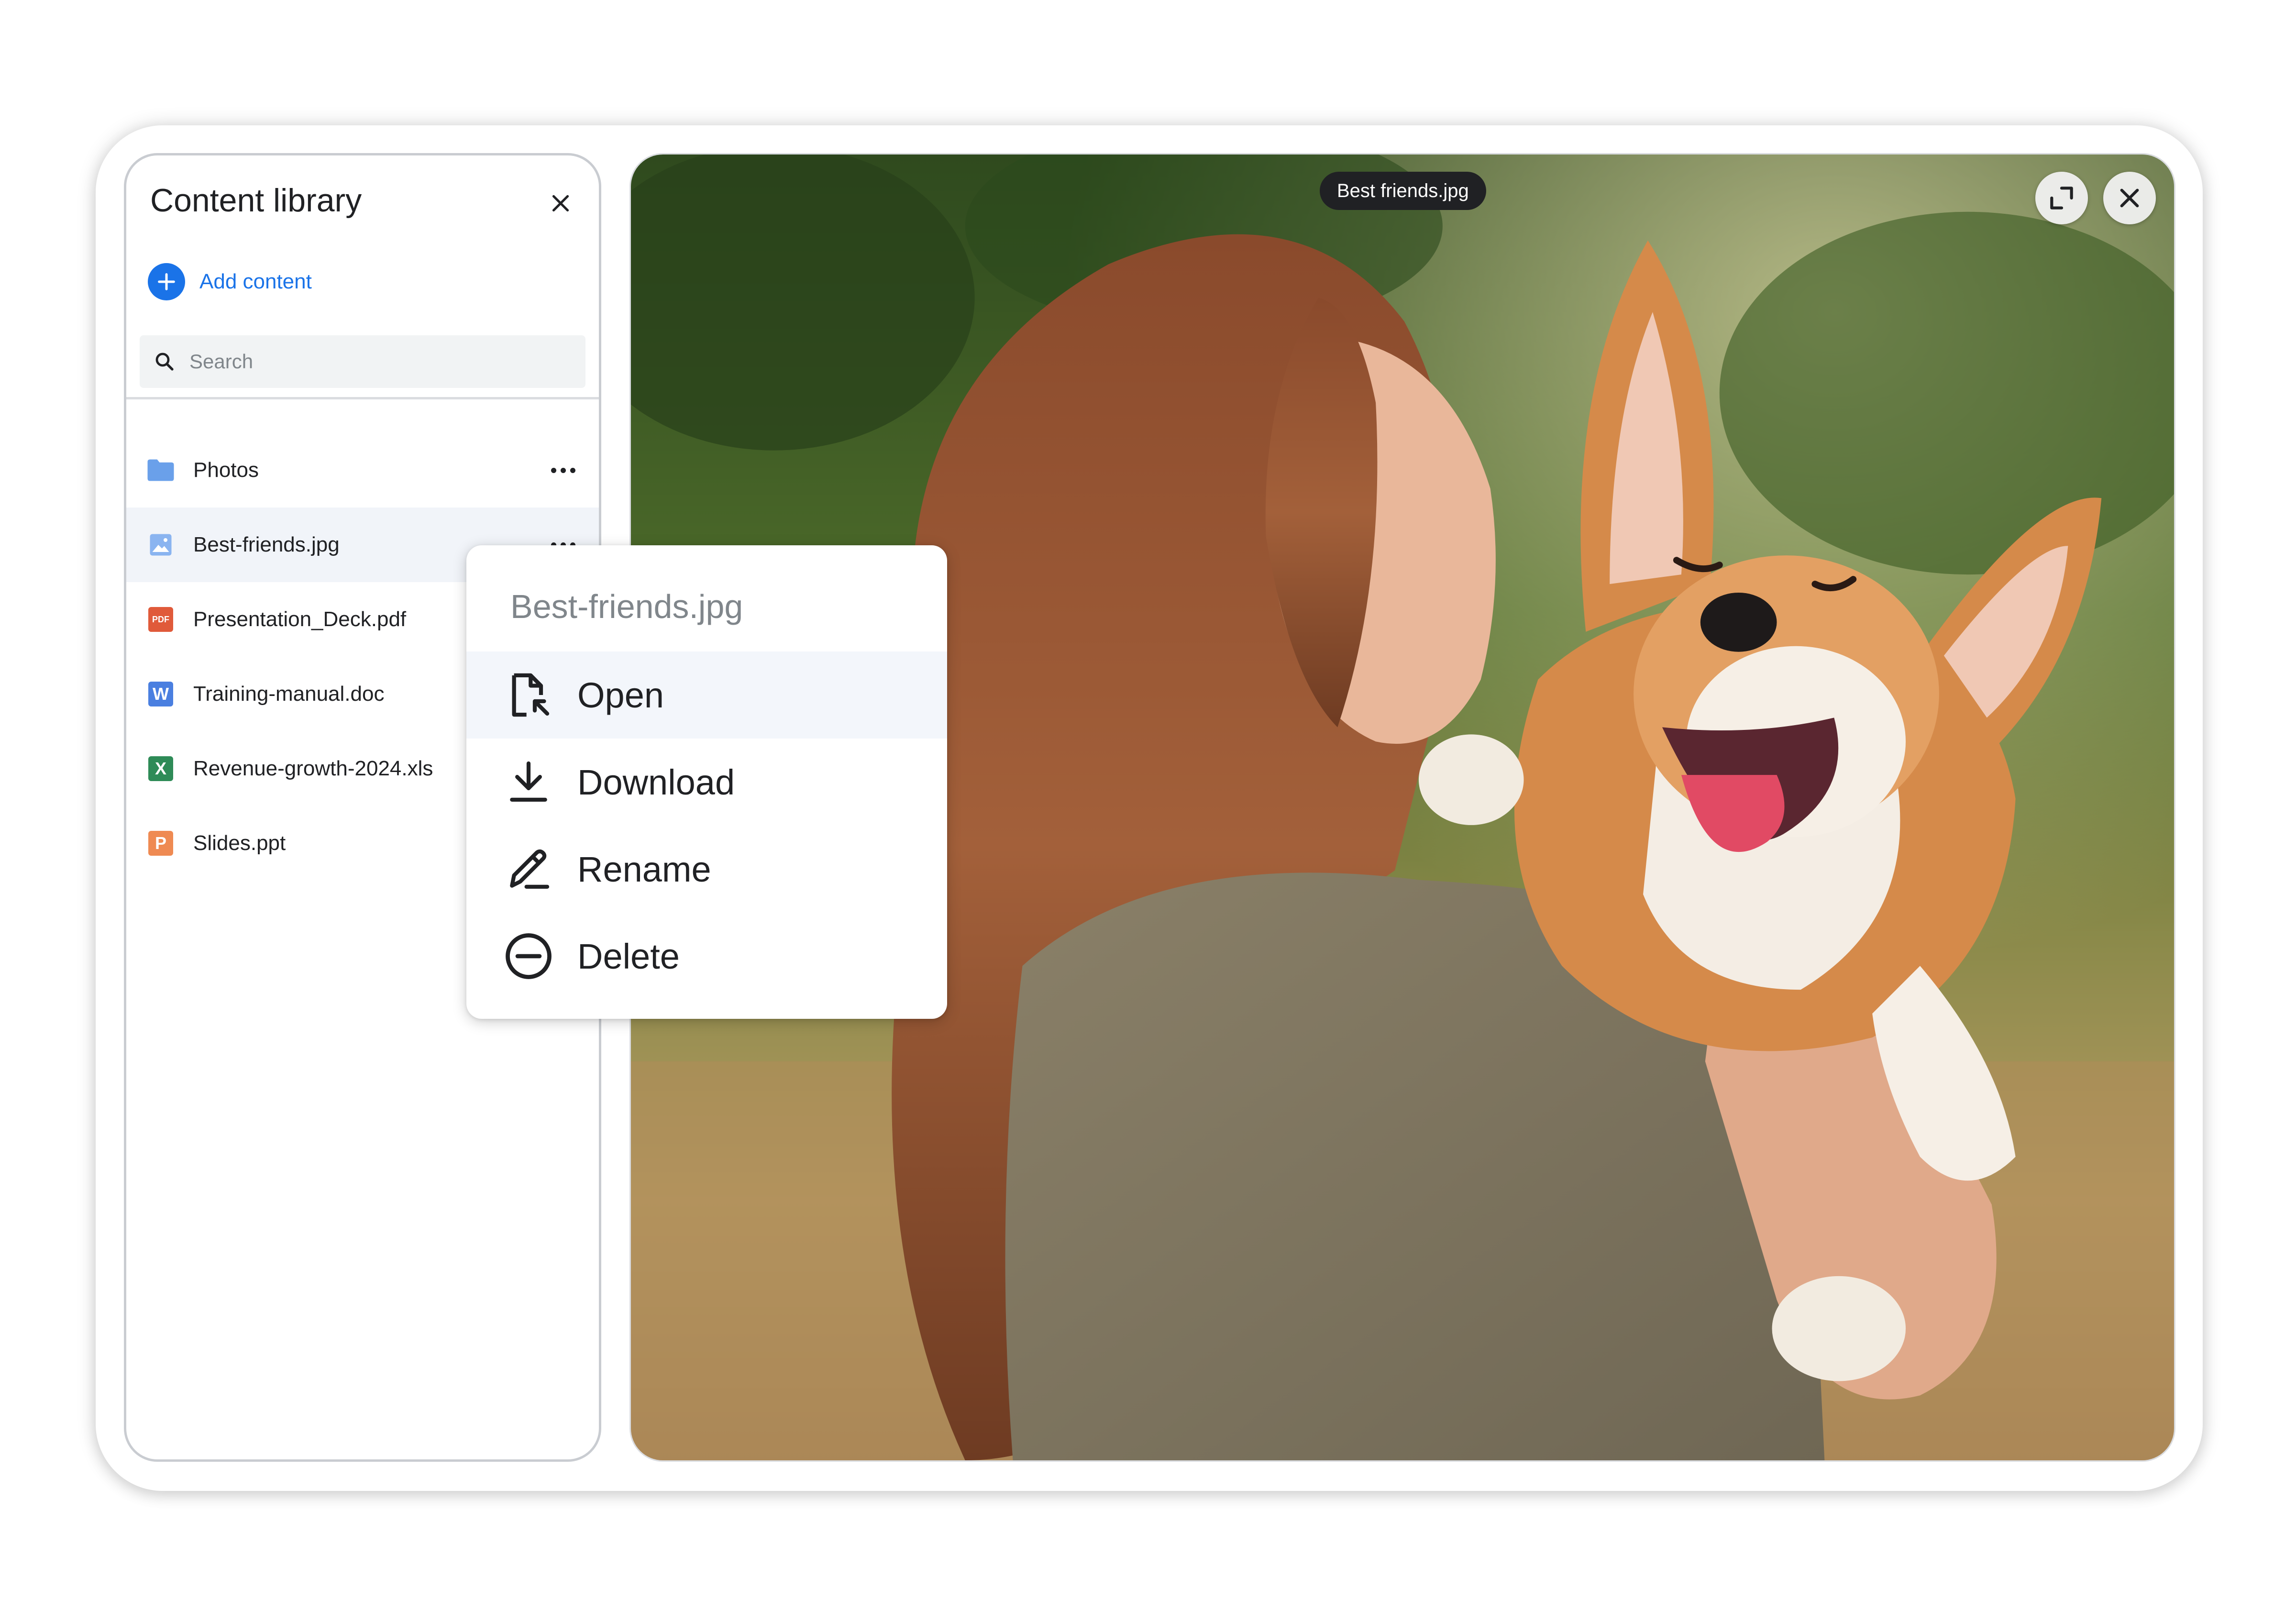  What do you see at coordinates (528, 695) in the screenshot?
I see `open-file-icon` at bounding box center [528, 695].